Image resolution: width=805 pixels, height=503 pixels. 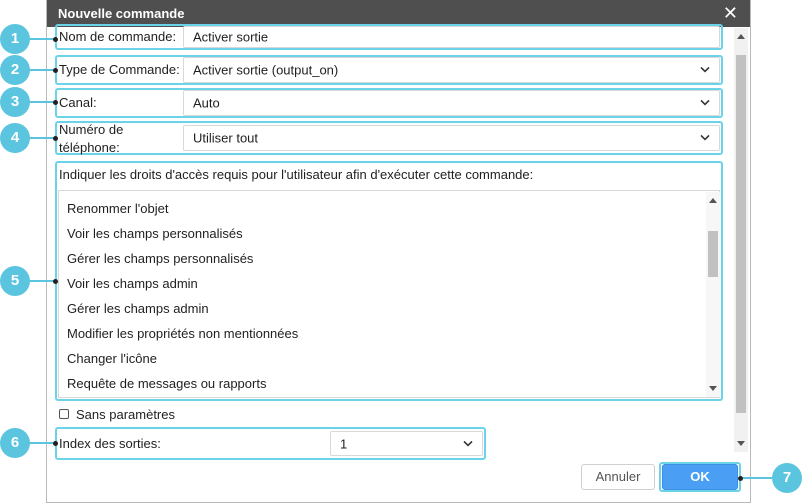 I want to click on list-item: Voir les champs admin, so click(x=132, y=283).